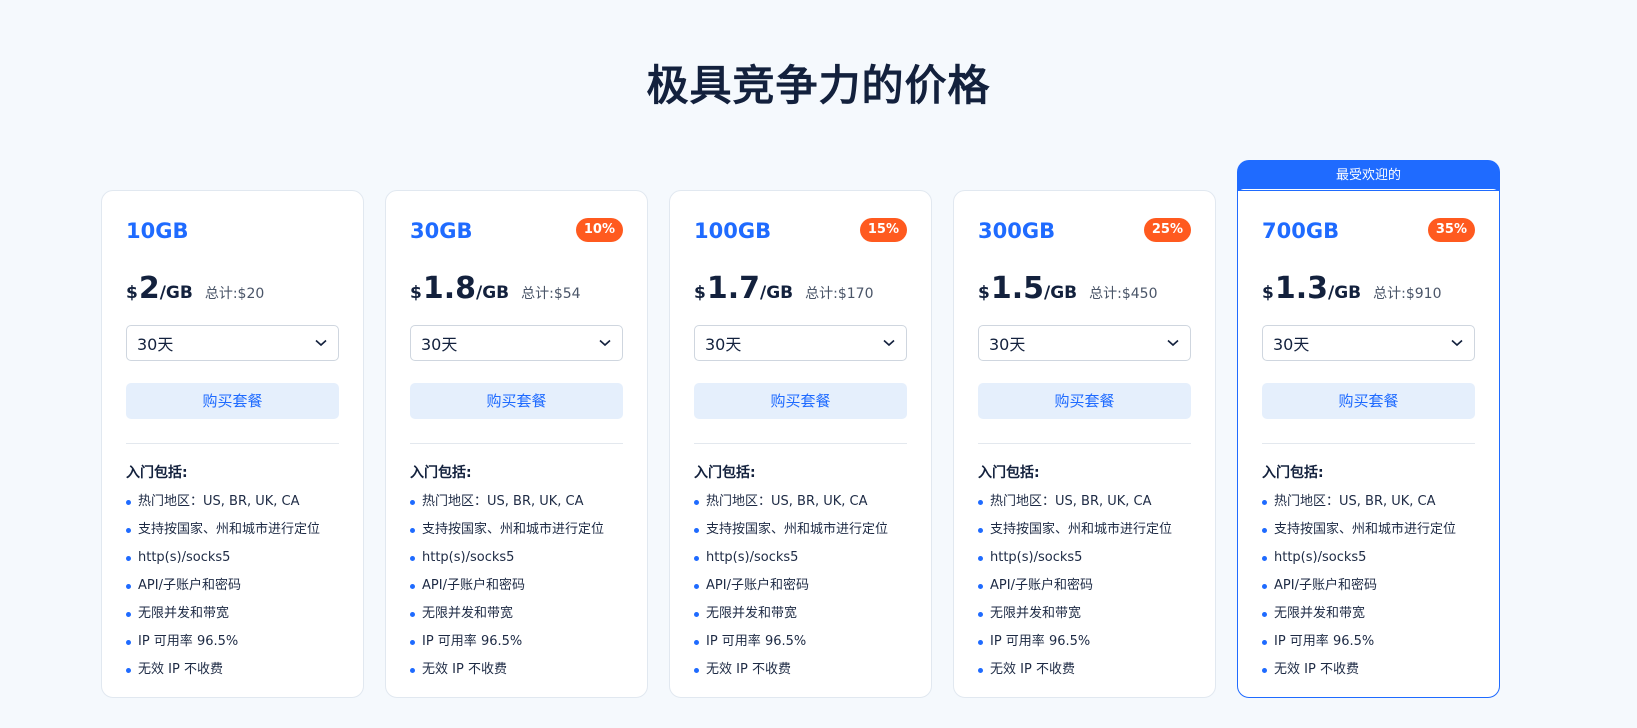 This screenshot has width=1637, height=728. Describe the element at coordinates (551, 294) in the screenshot. I see `price-total: 总计:$54` at that location.